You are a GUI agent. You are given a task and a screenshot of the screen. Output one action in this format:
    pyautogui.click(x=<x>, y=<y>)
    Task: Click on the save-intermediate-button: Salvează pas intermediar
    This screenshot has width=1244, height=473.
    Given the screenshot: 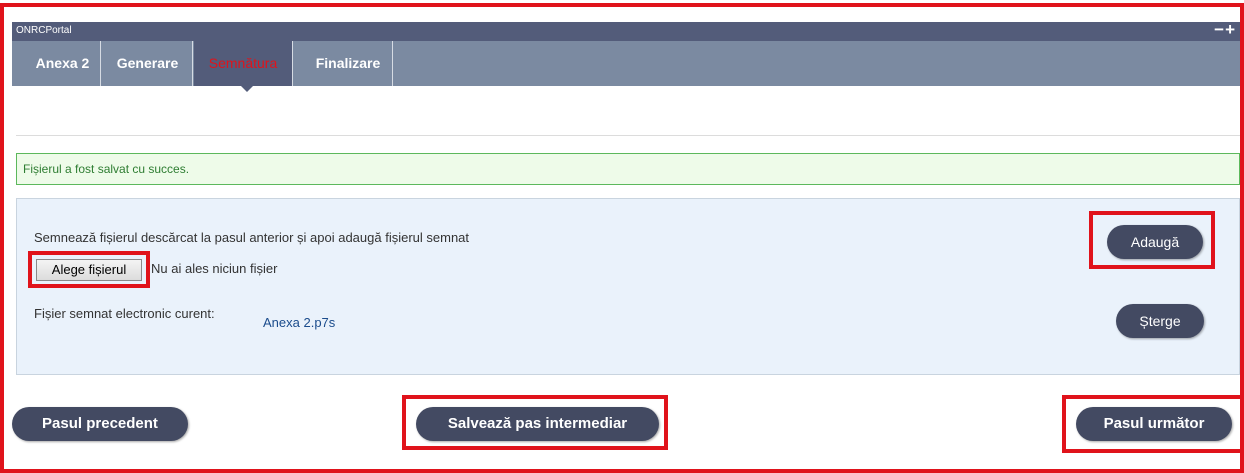 What is the action you would take?
    pyautogui.click(x=537, y=424)
    